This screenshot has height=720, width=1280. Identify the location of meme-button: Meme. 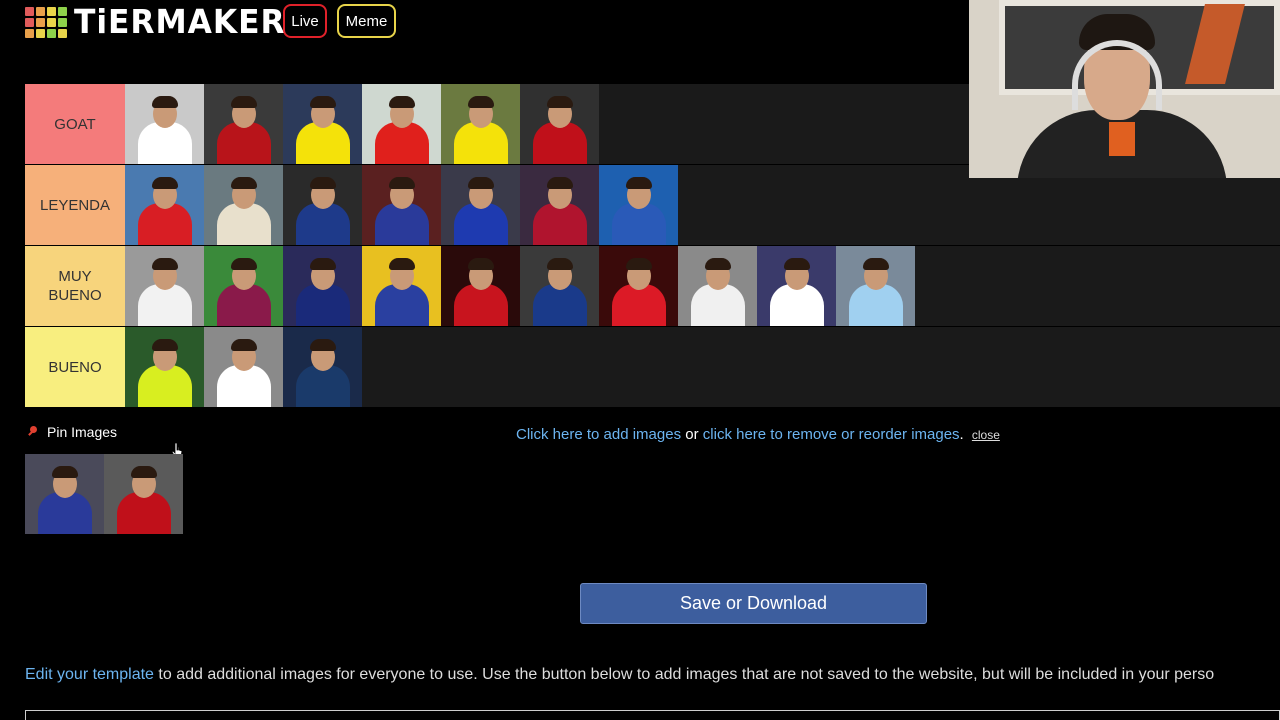
(366, 21).